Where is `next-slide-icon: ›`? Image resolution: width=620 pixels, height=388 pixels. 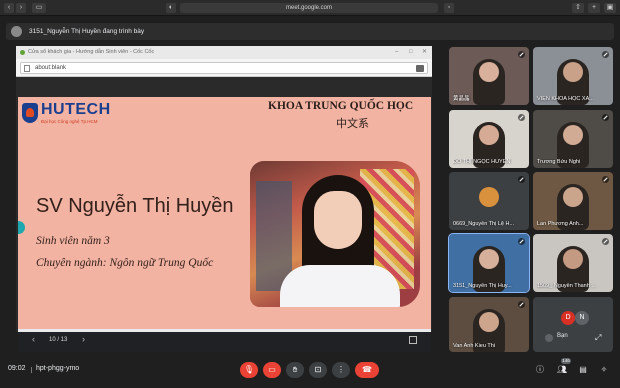 next-slide-icon: › is located at coordinates (83, 339).